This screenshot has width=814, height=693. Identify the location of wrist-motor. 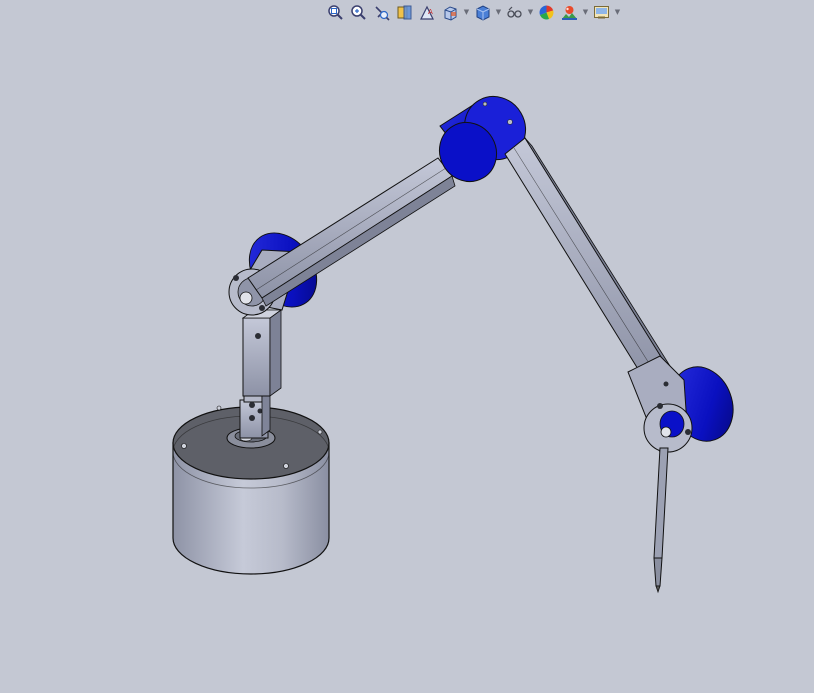
(685, 404).